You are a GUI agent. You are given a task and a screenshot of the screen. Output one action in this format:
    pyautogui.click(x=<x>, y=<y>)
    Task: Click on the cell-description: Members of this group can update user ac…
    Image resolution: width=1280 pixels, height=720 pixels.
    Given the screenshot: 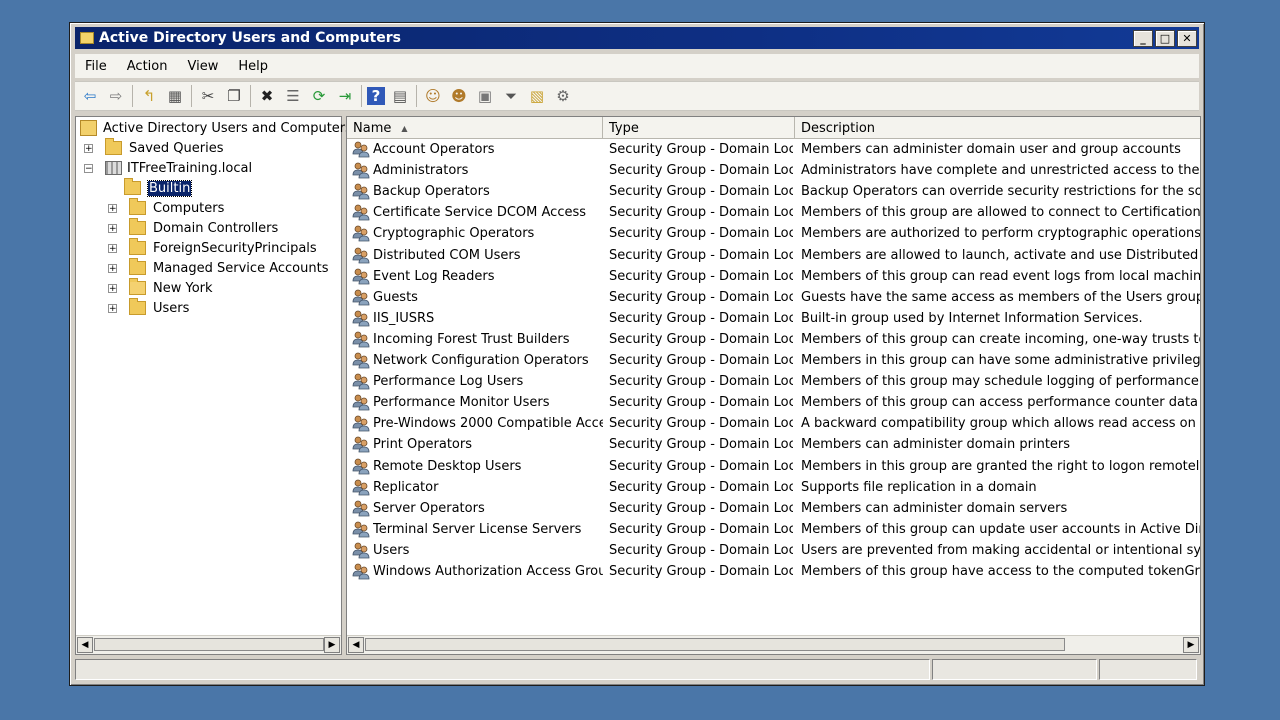 What is the action you would take?
    pyautogui.click(x=1001, y=529)
    